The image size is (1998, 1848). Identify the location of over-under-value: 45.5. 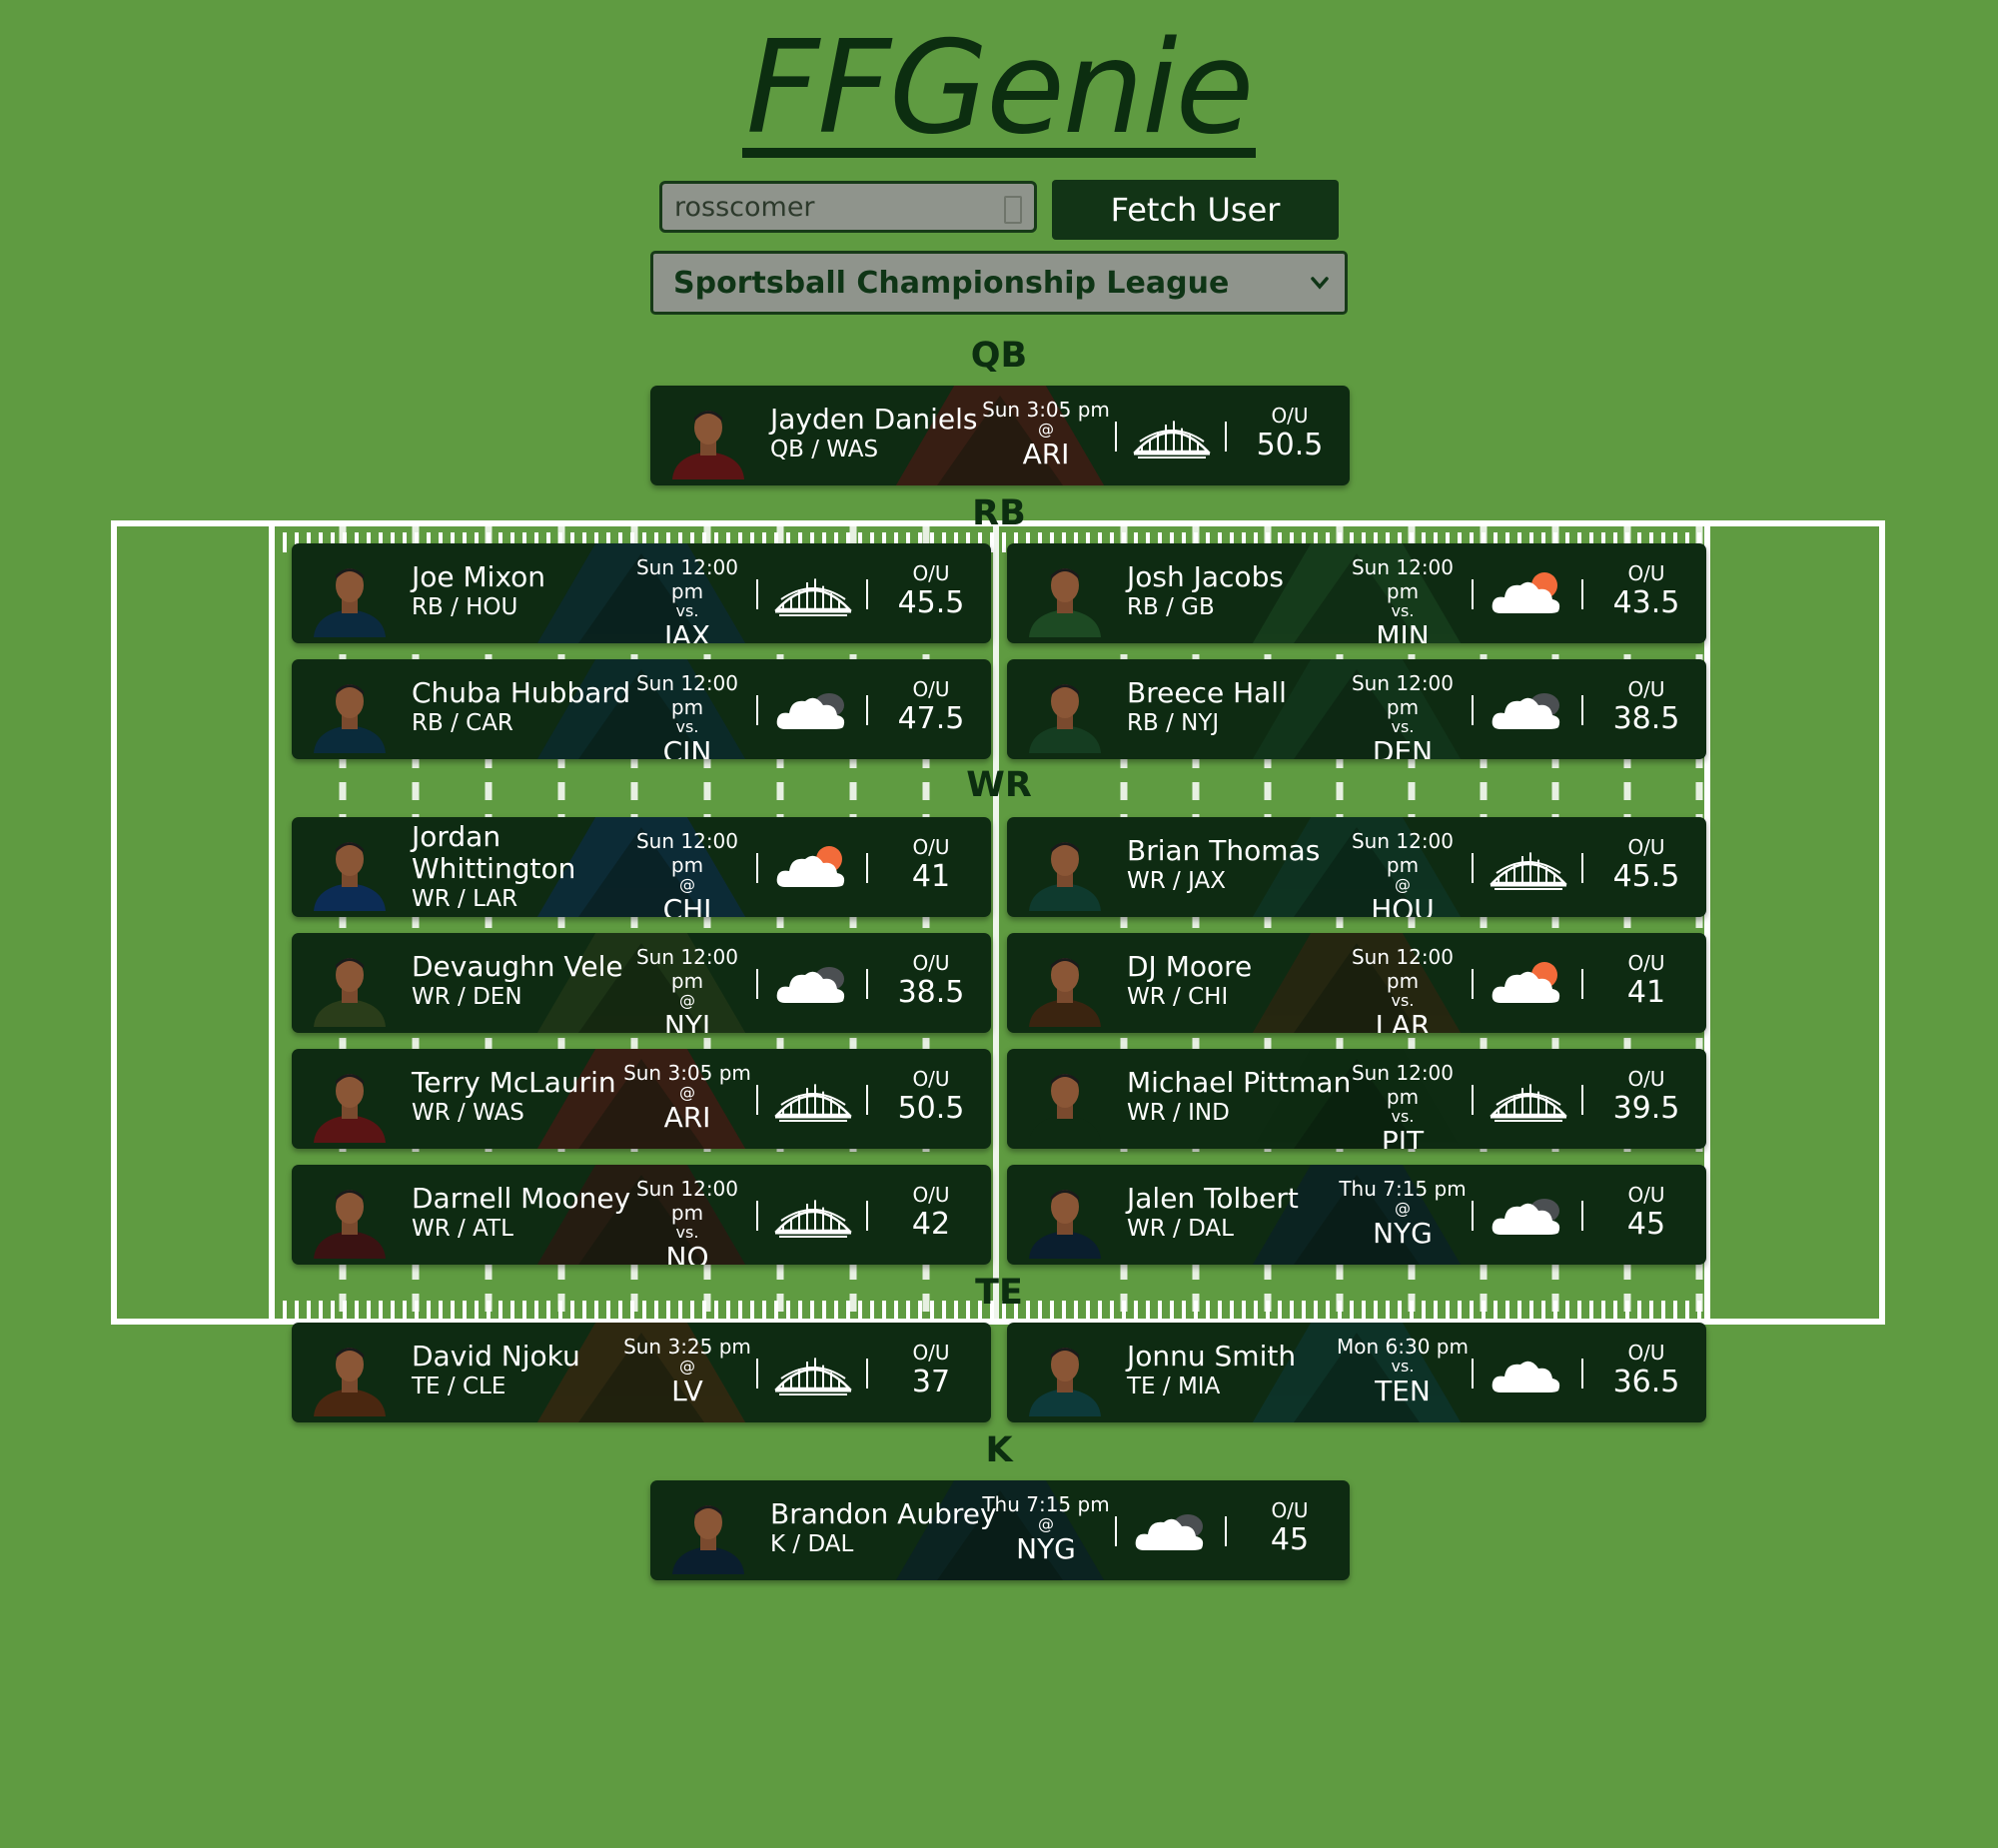
(1646, 876).